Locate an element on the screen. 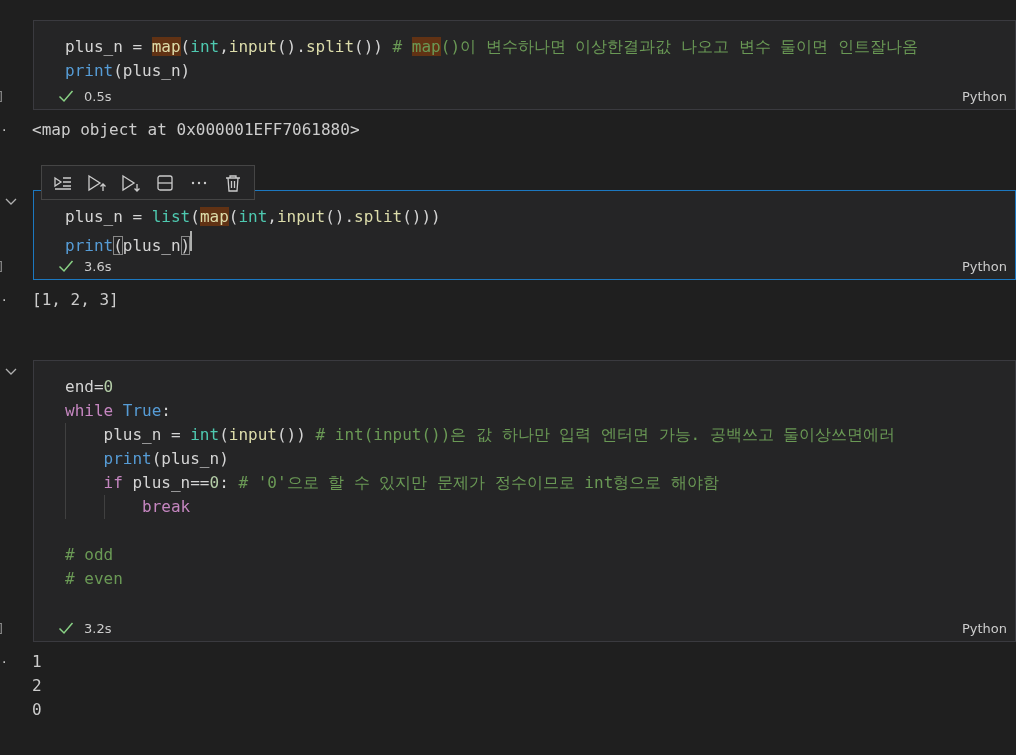 The height and width of the screenshot is (755, 1016). split-icon is located at coordinates (165, 182).